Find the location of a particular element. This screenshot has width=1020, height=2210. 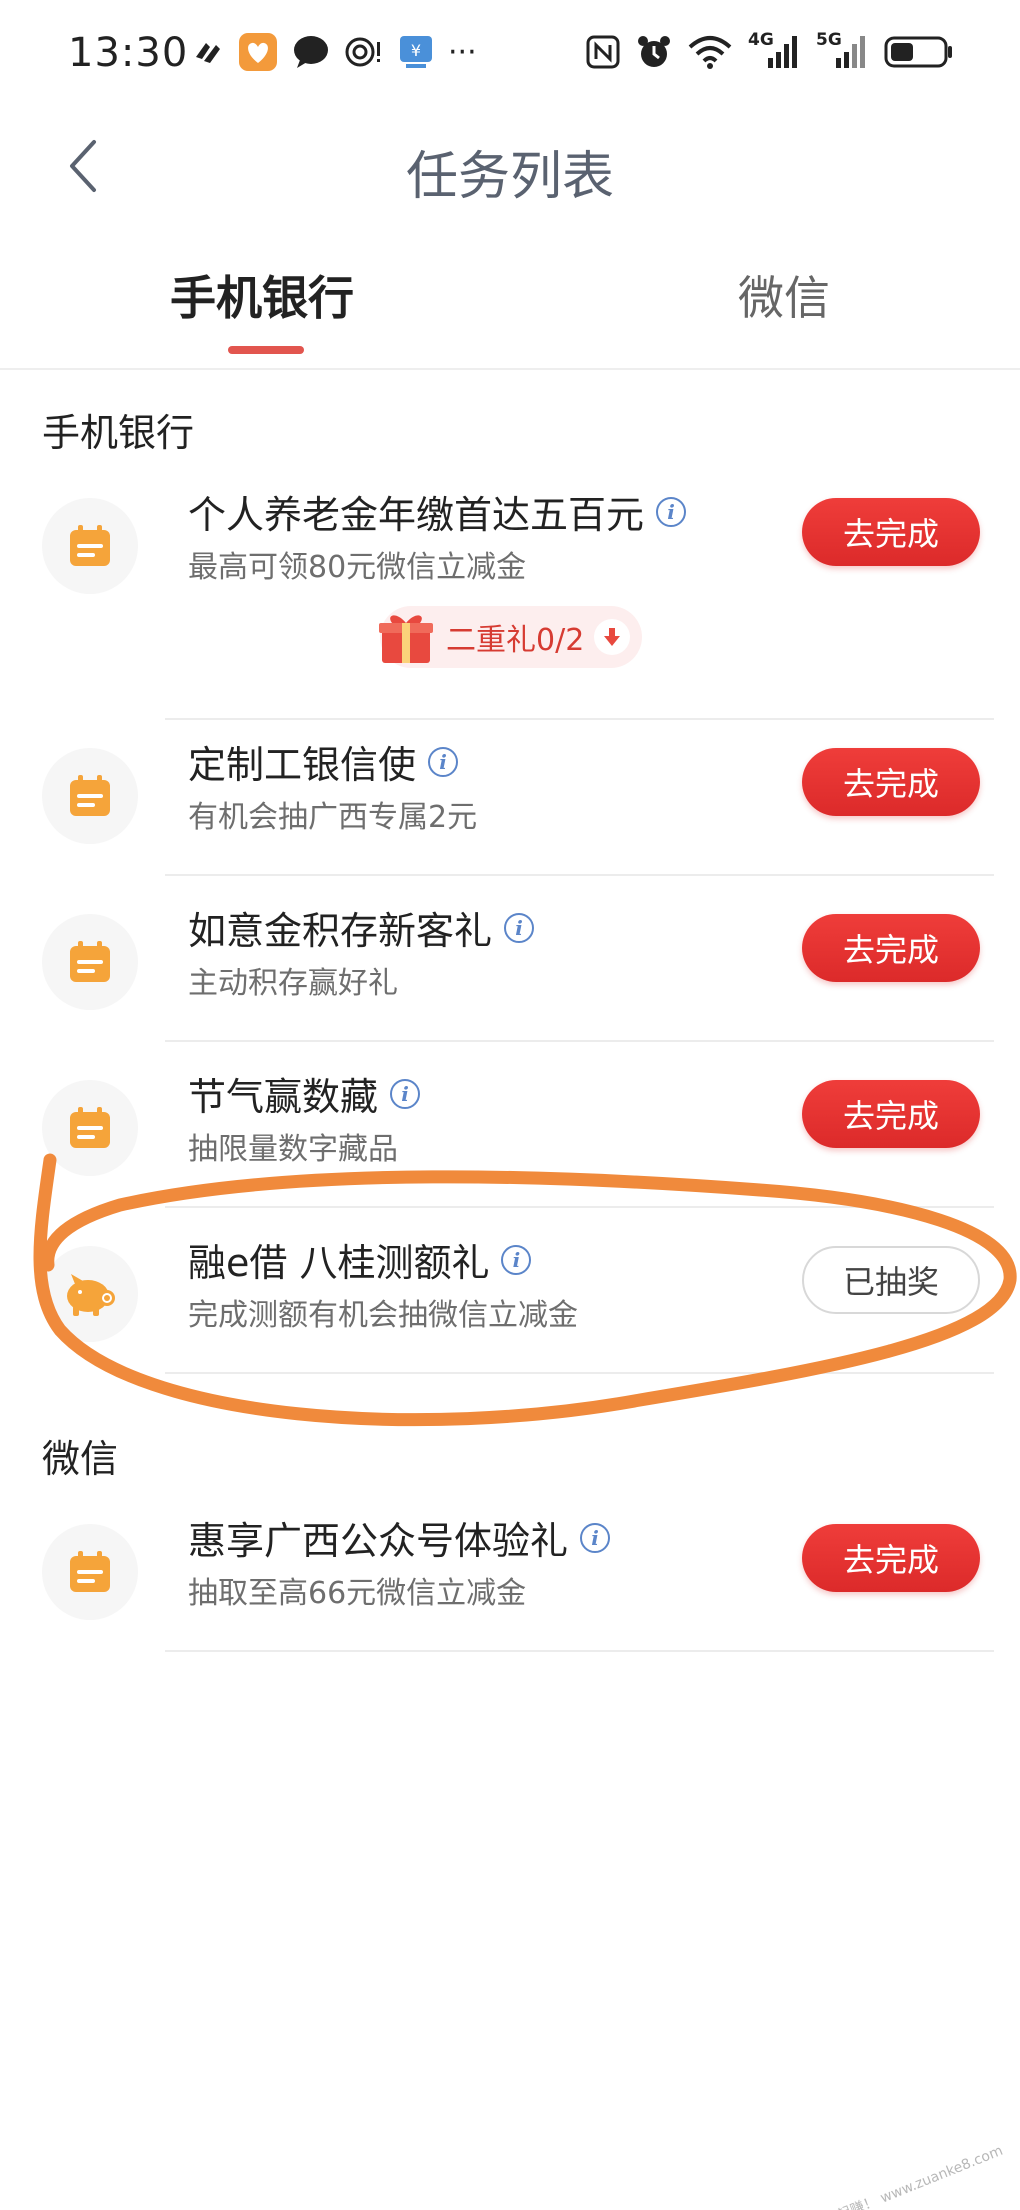

gift-box-icon is located at coordinates (406, 639).